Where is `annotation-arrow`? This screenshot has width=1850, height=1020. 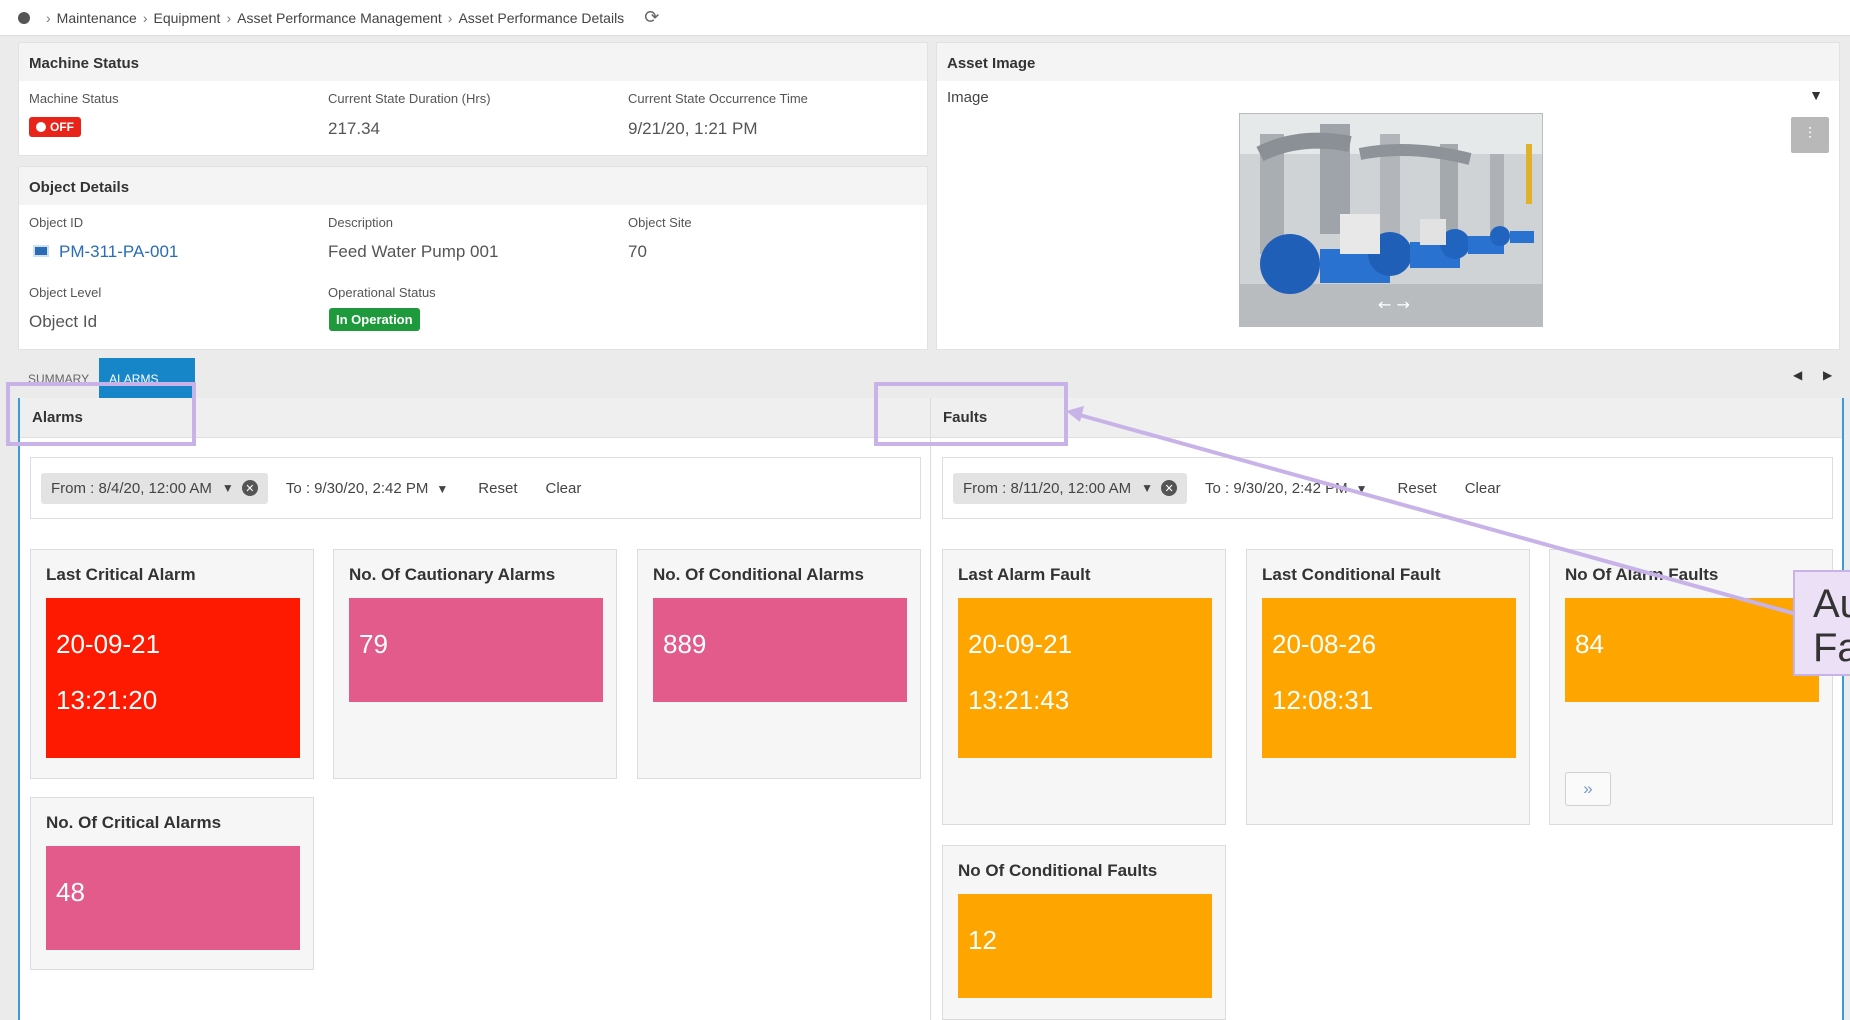
annotation-arrow is located at coordinates (1431, 511).